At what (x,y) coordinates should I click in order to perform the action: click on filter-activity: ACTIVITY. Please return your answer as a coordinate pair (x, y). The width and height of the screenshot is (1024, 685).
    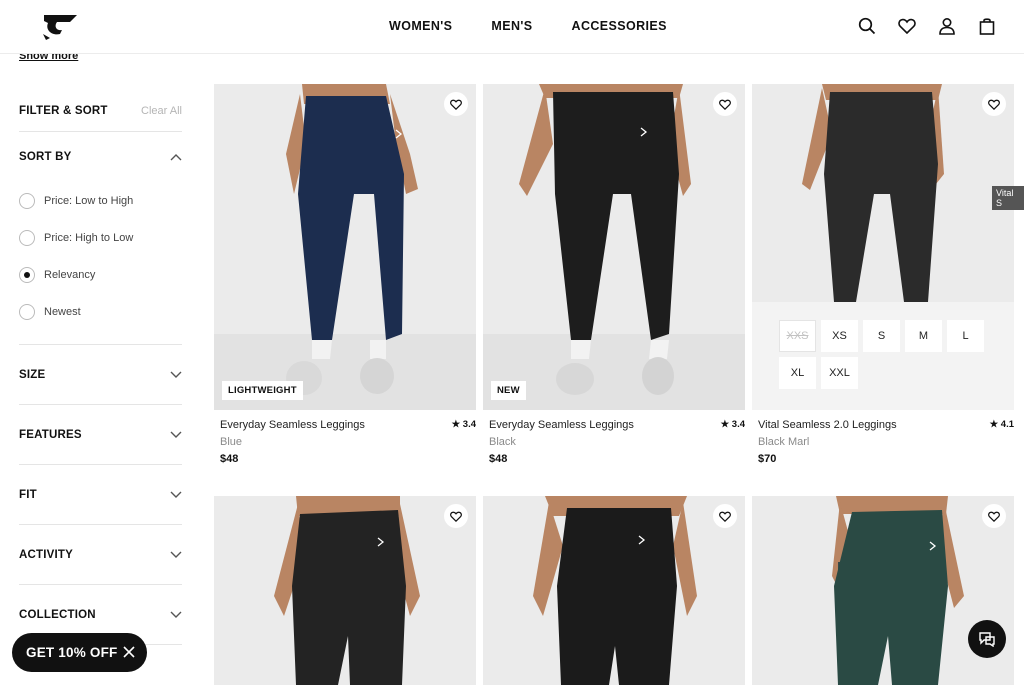
    Looking at the image, I should click on (100, 555).